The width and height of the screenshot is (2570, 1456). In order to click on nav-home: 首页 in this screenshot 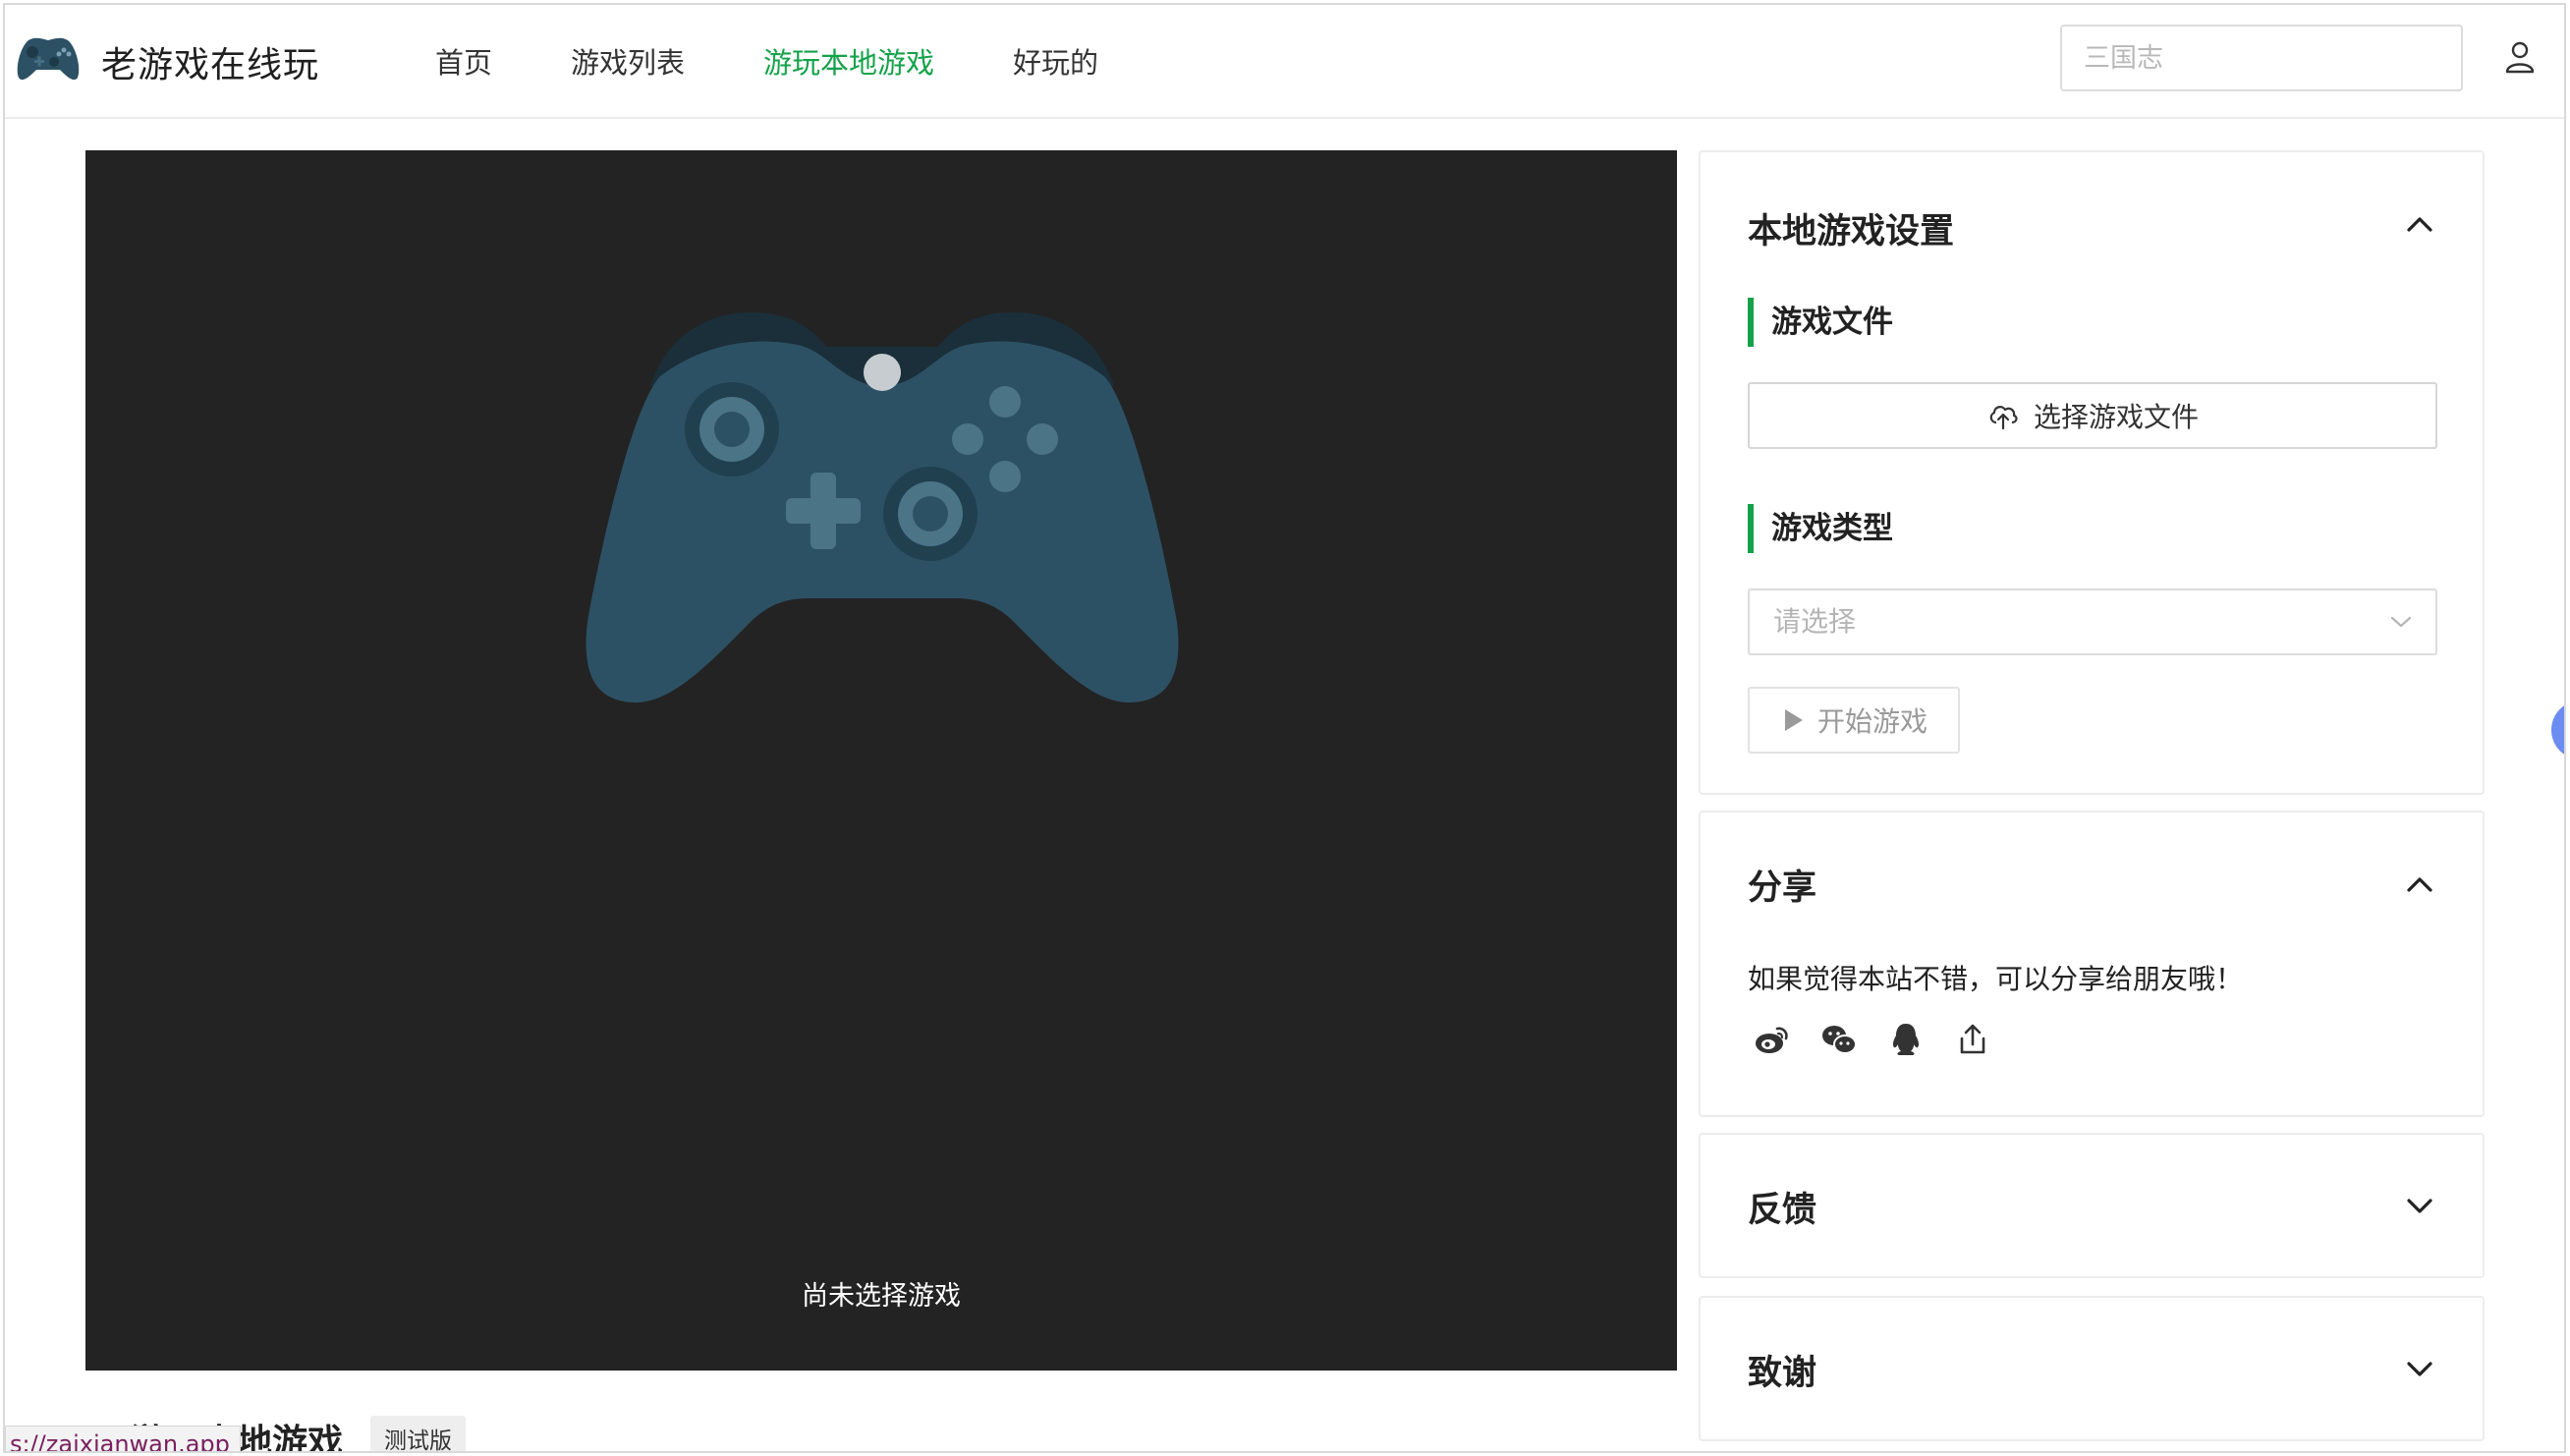, I will do `click(463, 61)`.